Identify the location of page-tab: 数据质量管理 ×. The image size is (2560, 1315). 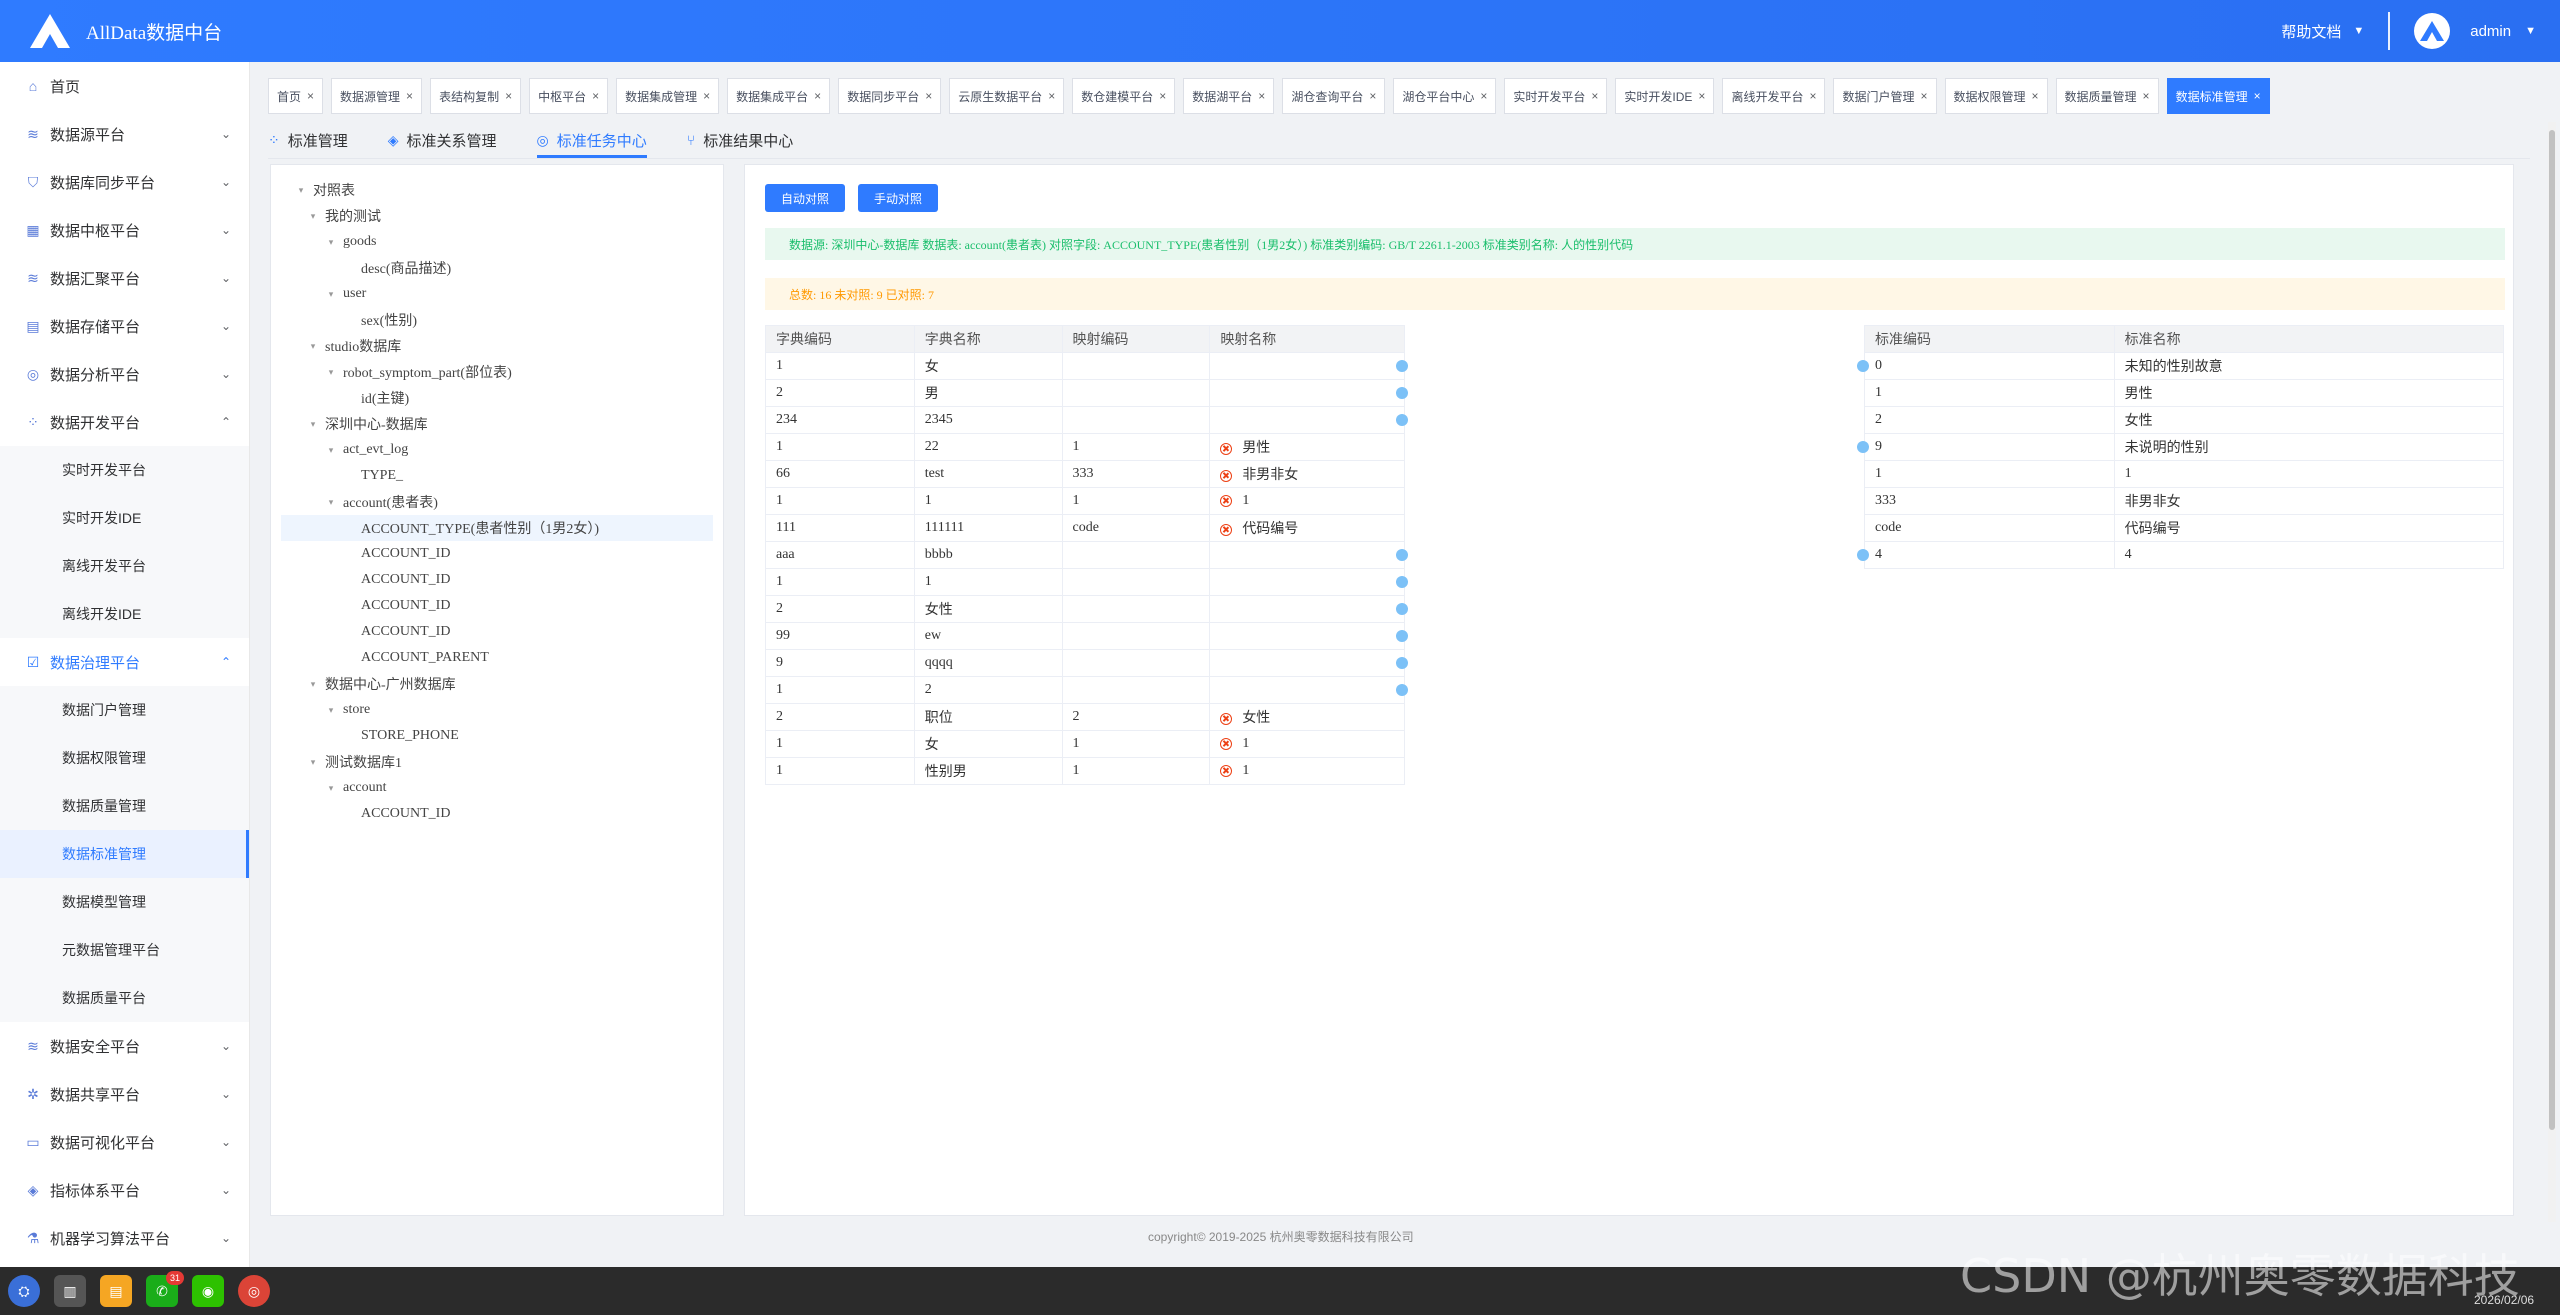
(2107, 96).